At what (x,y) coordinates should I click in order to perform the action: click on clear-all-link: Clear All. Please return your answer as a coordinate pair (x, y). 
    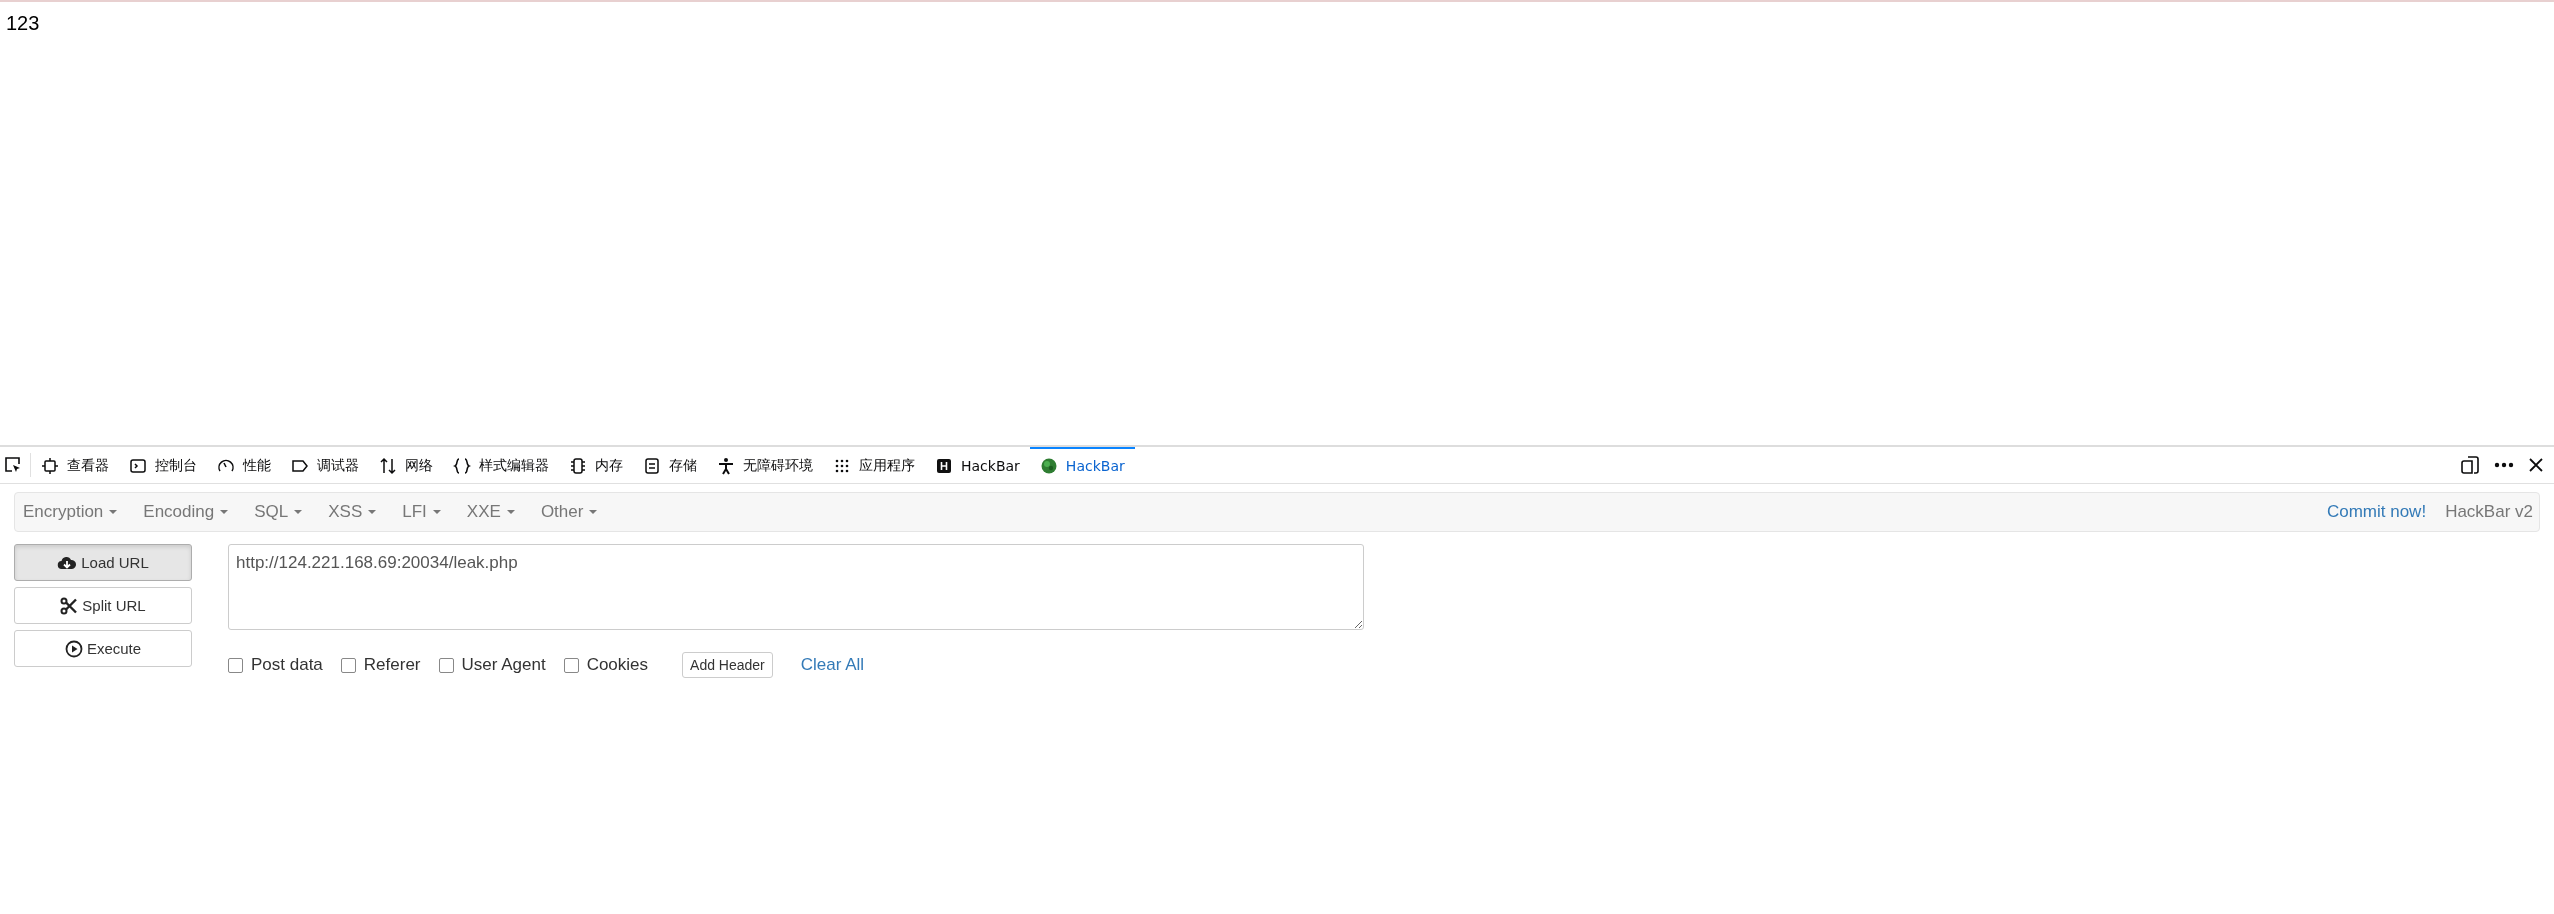
    Looking at the image, I should click on (832, 665).